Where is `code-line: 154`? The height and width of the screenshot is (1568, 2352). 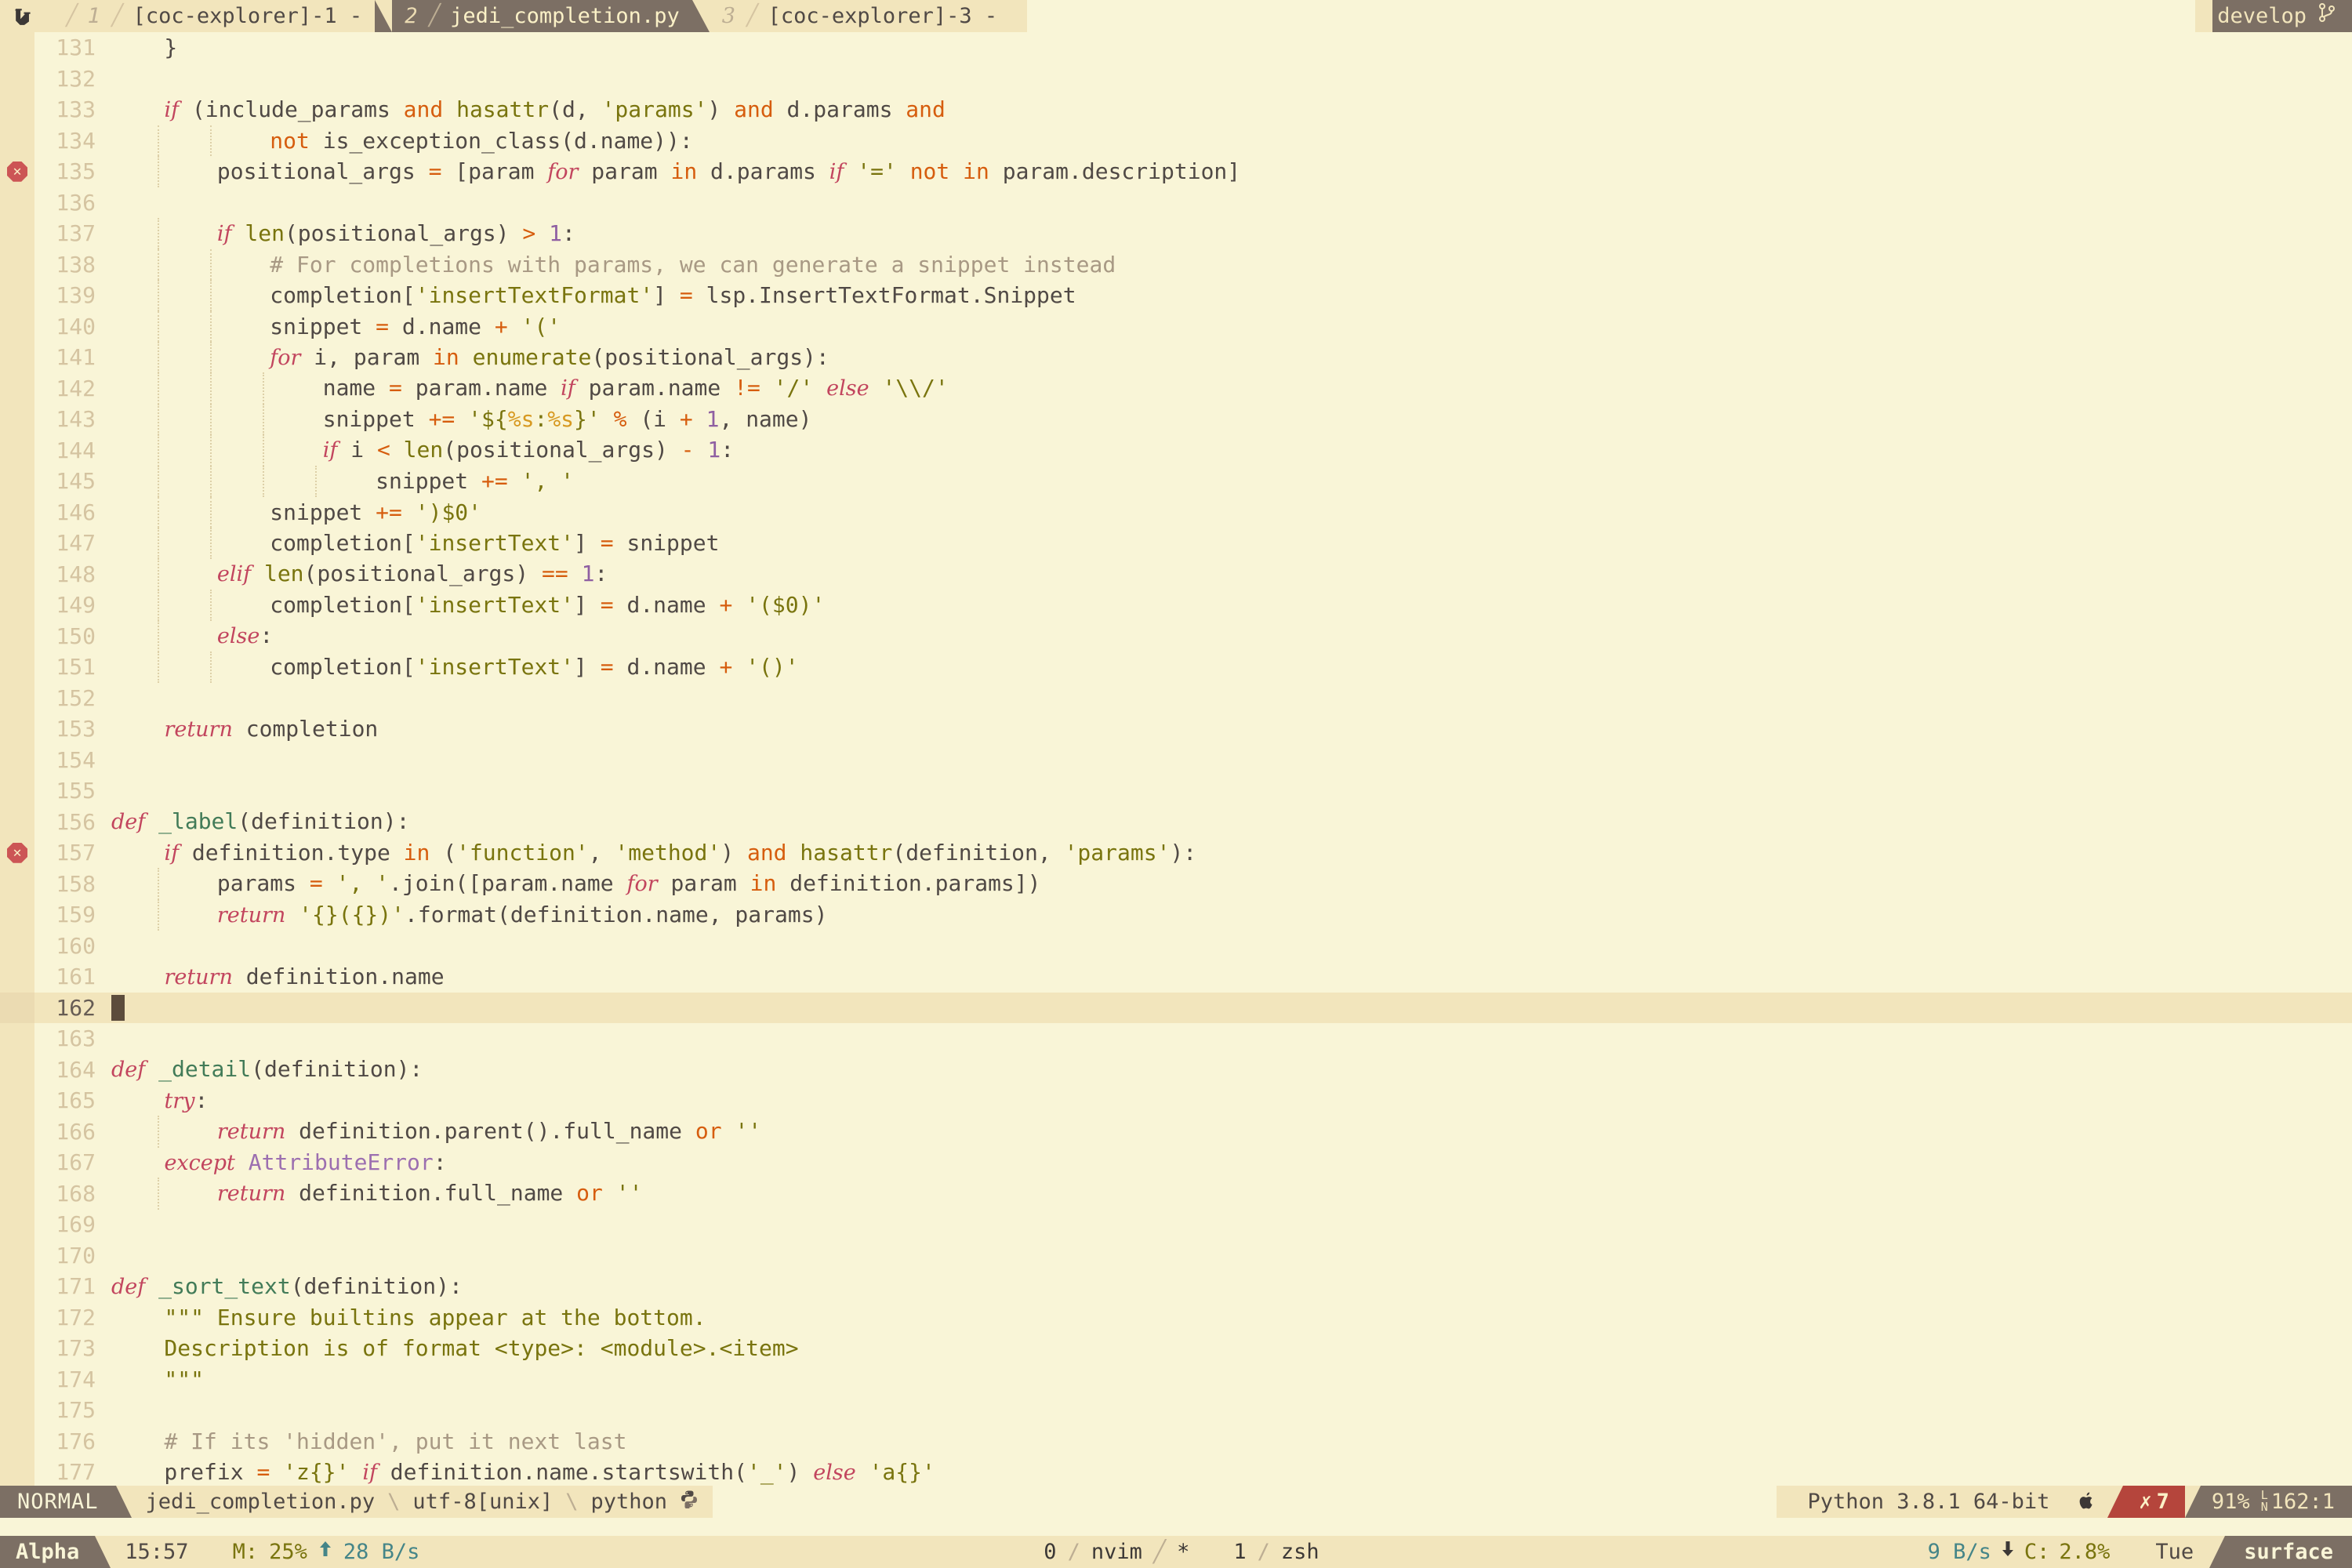
code-line: 154 is located at coordinates (1176, 759).